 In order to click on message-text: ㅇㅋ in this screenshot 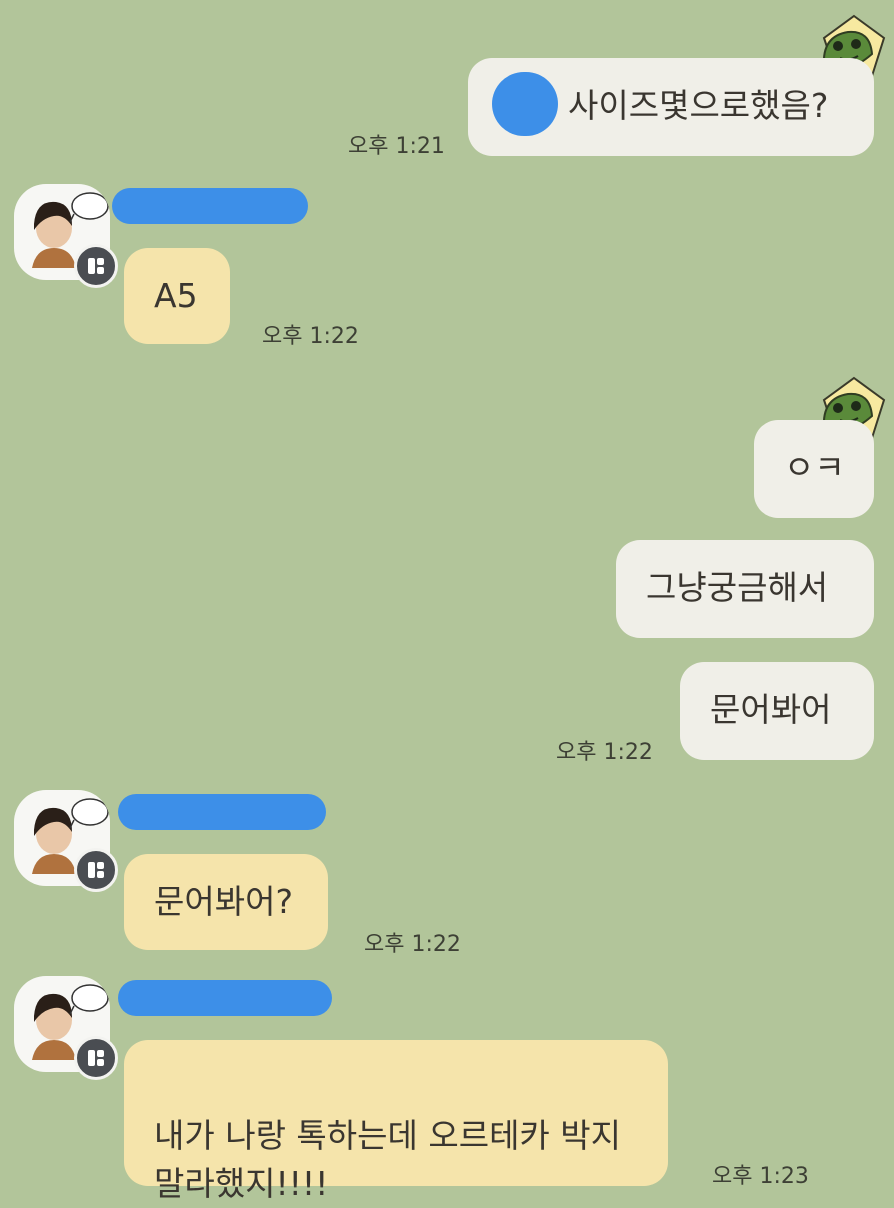, I will do `click(814, 467)`.